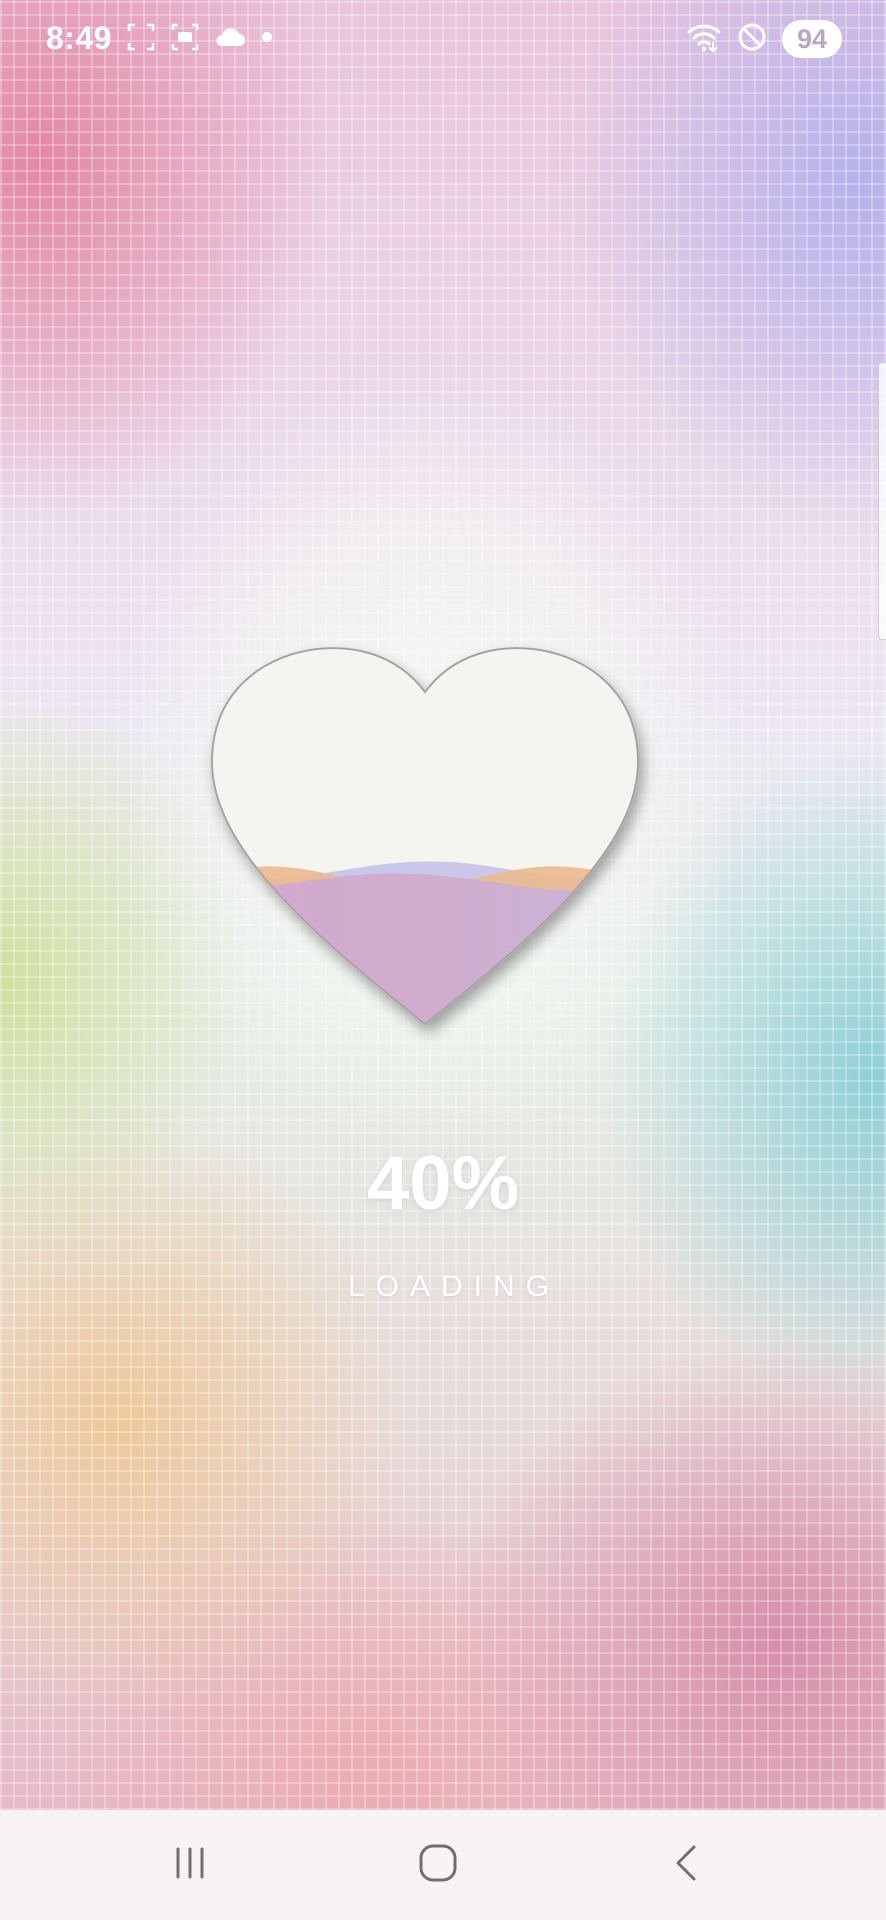 The height and width of the screenshot is (1920, 886). I want to click on status-icons-right: 94, so click(764, 39).